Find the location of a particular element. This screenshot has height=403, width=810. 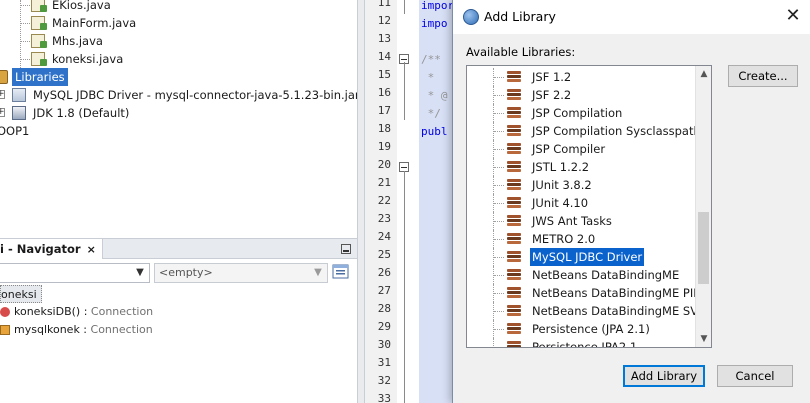

tree-item-file: EKios.java is located at coordinates (150, 7).